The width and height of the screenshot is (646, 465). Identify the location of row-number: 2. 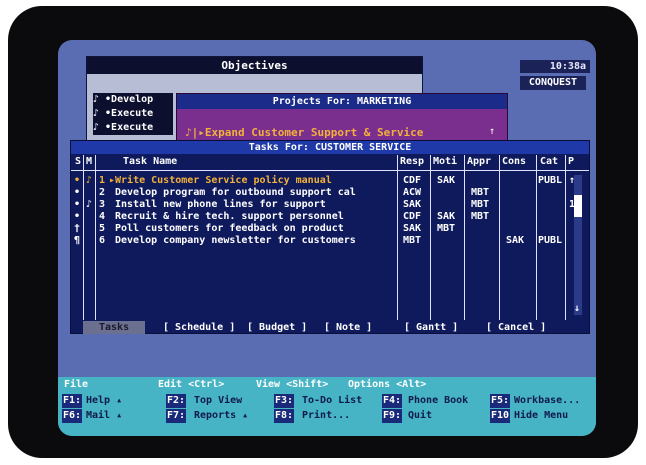
(102, 192).